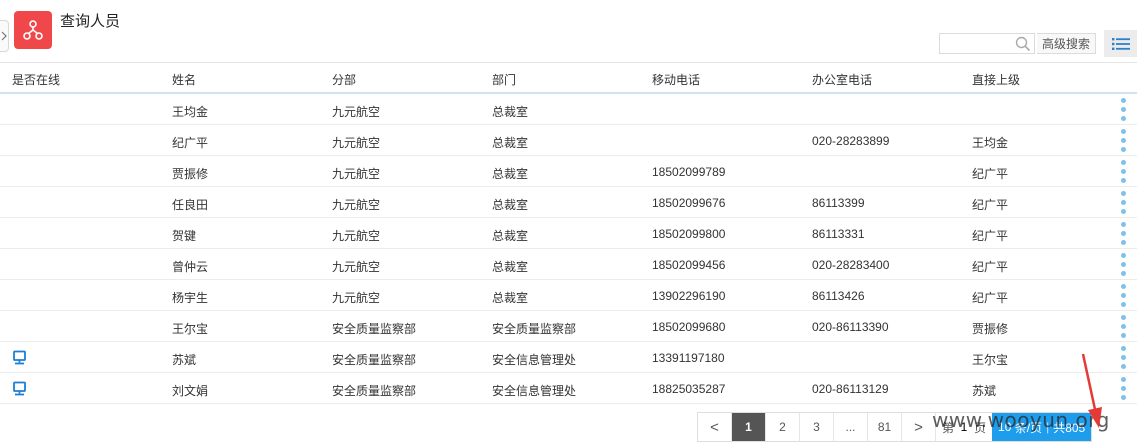 This screenshot has height=448, width=1137. I want to click on cell-manager: 王尔宝, so click(990, 360).